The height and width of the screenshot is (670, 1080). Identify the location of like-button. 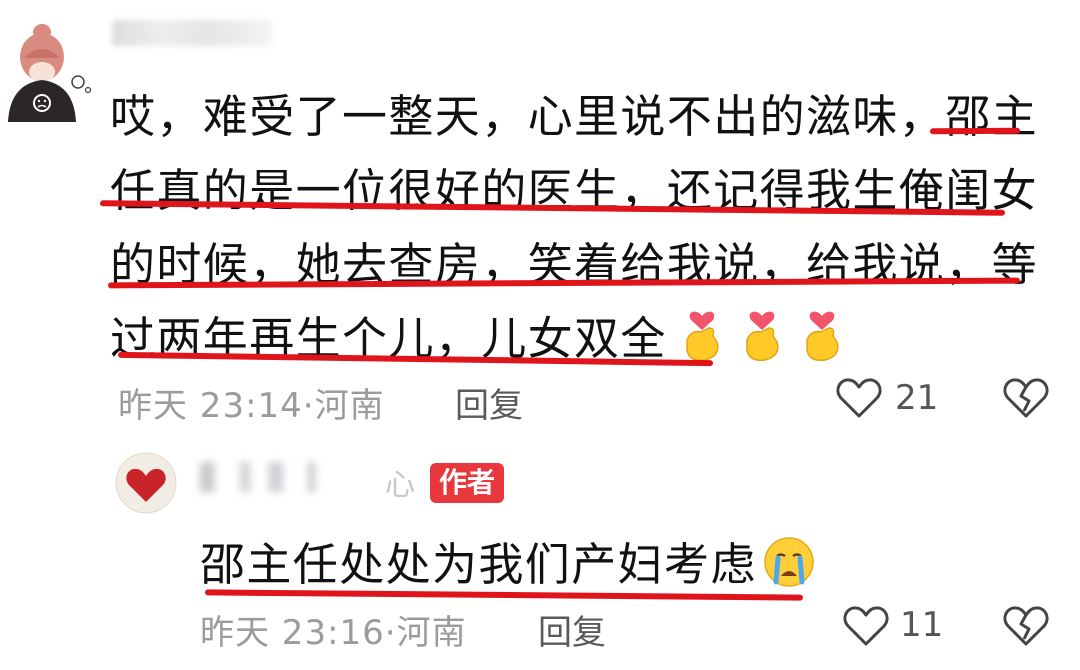
(859, 398).